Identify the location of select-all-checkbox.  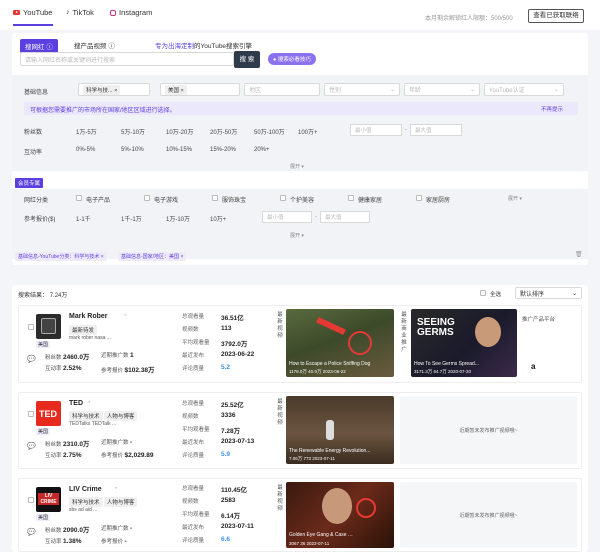
(483, 293).